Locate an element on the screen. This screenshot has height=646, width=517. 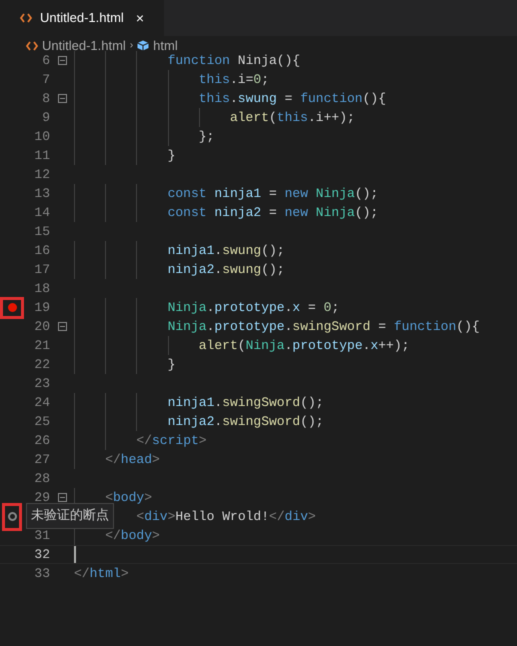
line-number: 31 is located at coordinates (42, 535).